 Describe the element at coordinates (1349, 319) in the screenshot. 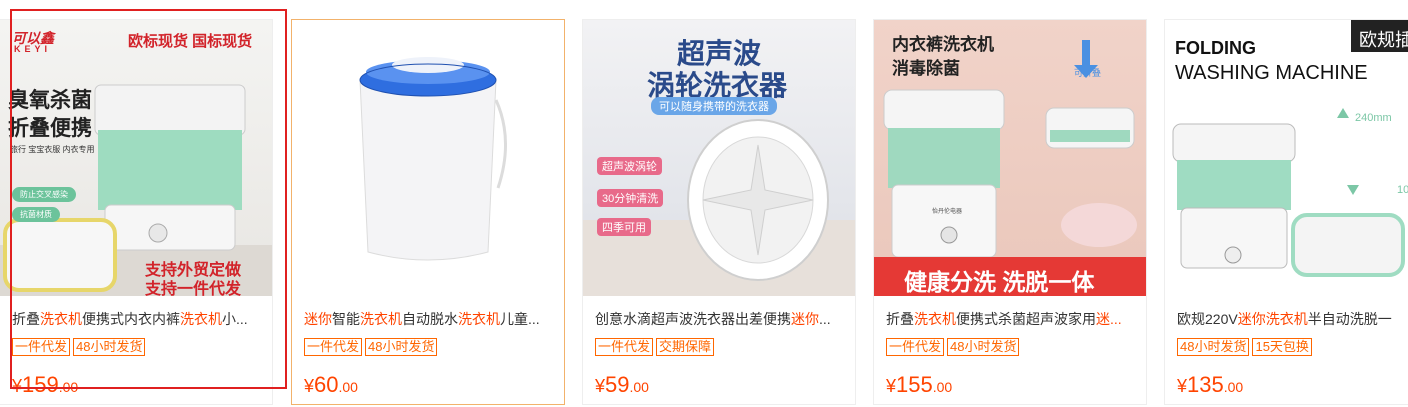

I see `title-text: 半自动洗脱一` at that location.